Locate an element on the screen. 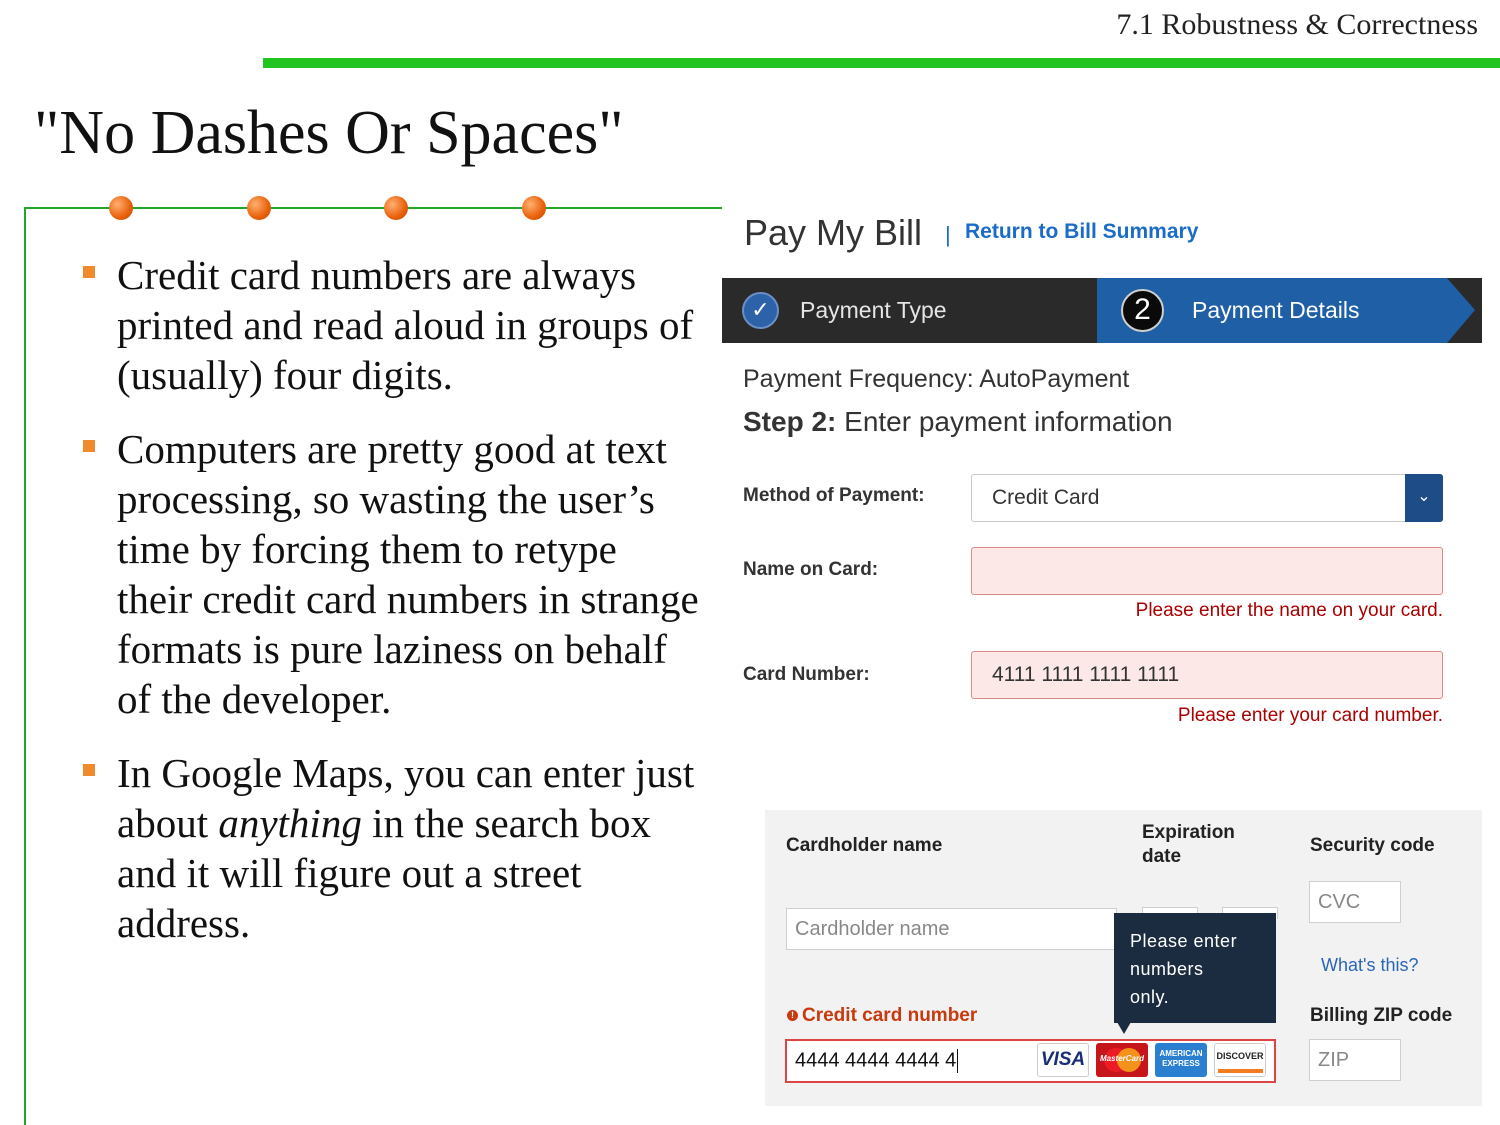 Image resolution: width=1500 pixels, height=1125 pixels. step-payment-type: ✓ Payment Type is located at coordinates (909, 310).